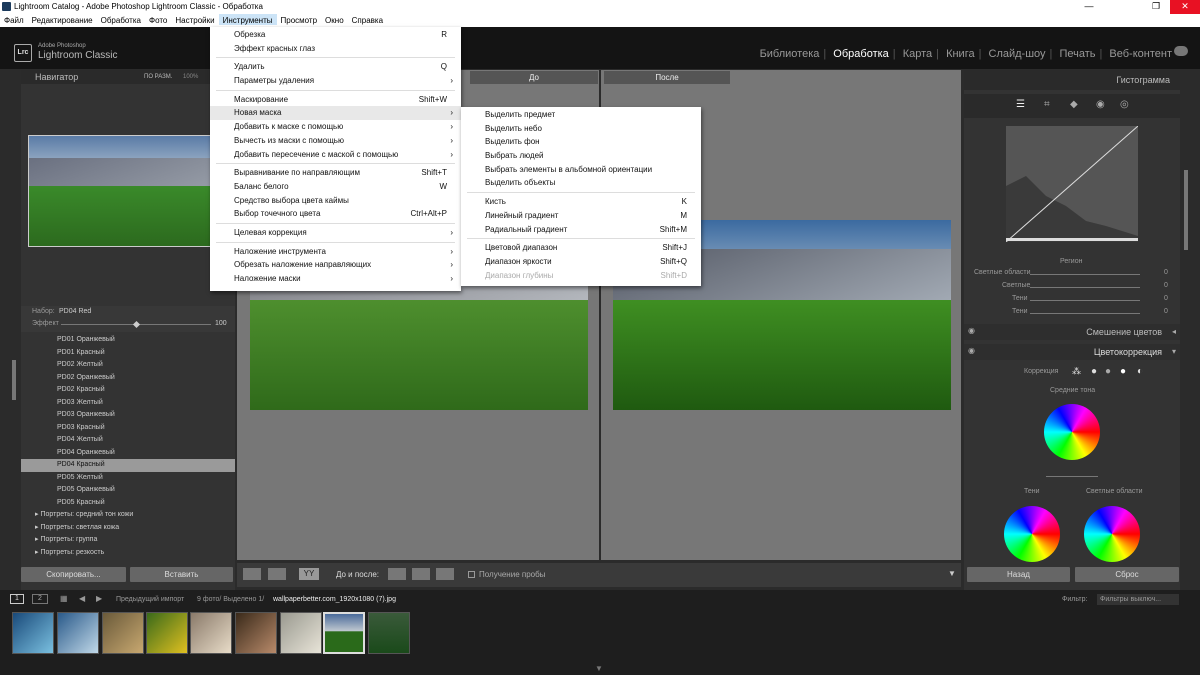 This screenshot has width=1200, height=675. I want to click on right-scrollbar, so click(1186, 210).